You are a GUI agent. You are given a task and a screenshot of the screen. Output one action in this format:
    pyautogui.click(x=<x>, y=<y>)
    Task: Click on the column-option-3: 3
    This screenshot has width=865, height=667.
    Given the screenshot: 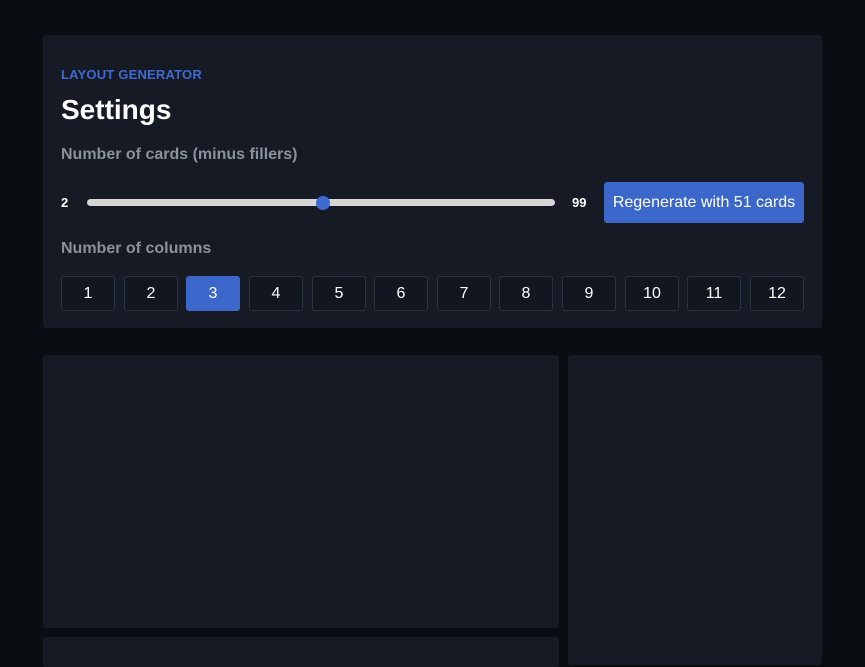 What is the action you would take?
    pyautogui.click(x=213, y=293)
    